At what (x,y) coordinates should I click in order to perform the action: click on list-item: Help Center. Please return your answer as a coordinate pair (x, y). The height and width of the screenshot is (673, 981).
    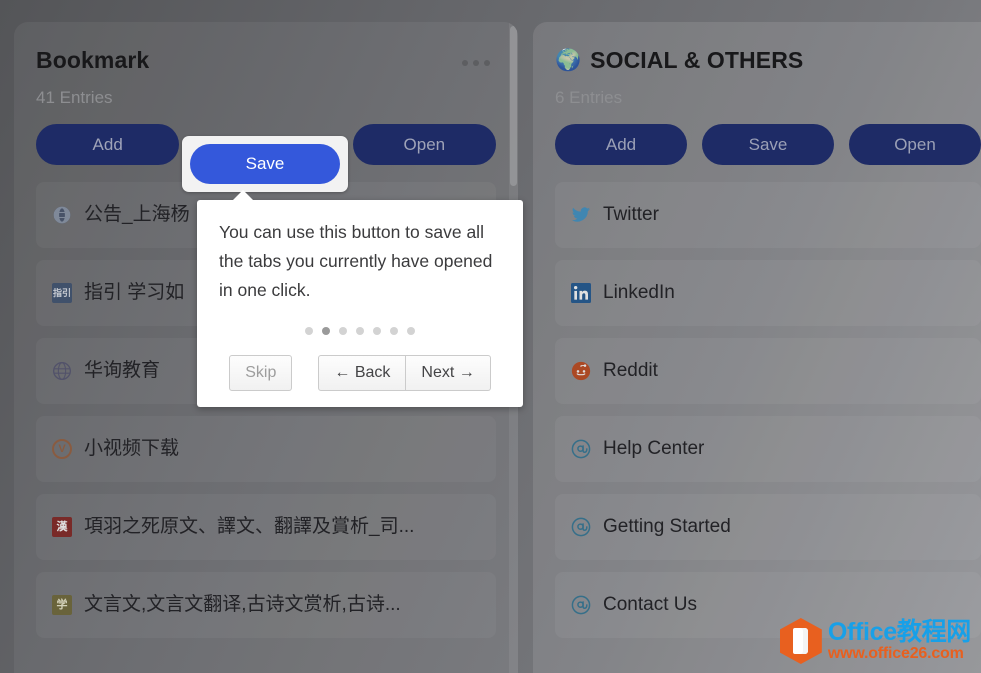
    Looking at the image, I should click on (768, 449).